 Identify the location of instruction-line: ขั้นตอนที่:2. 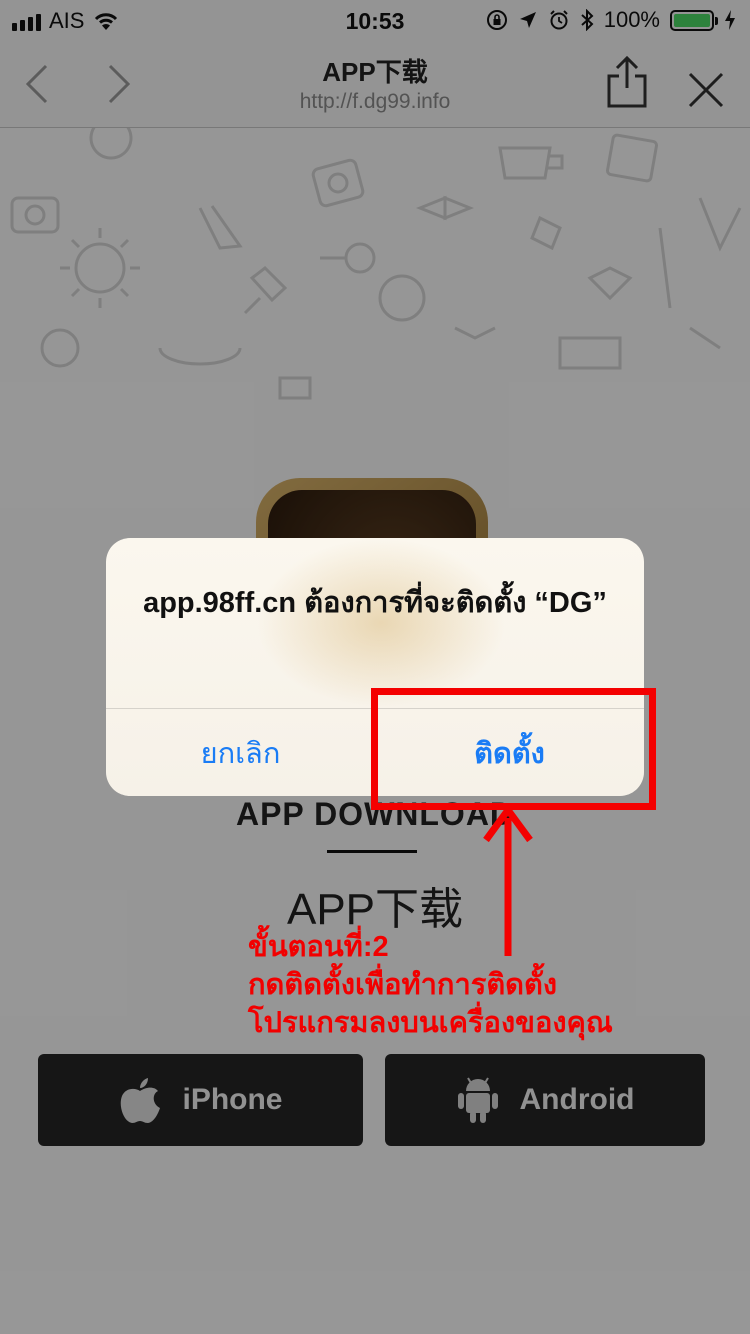
(318, 947).